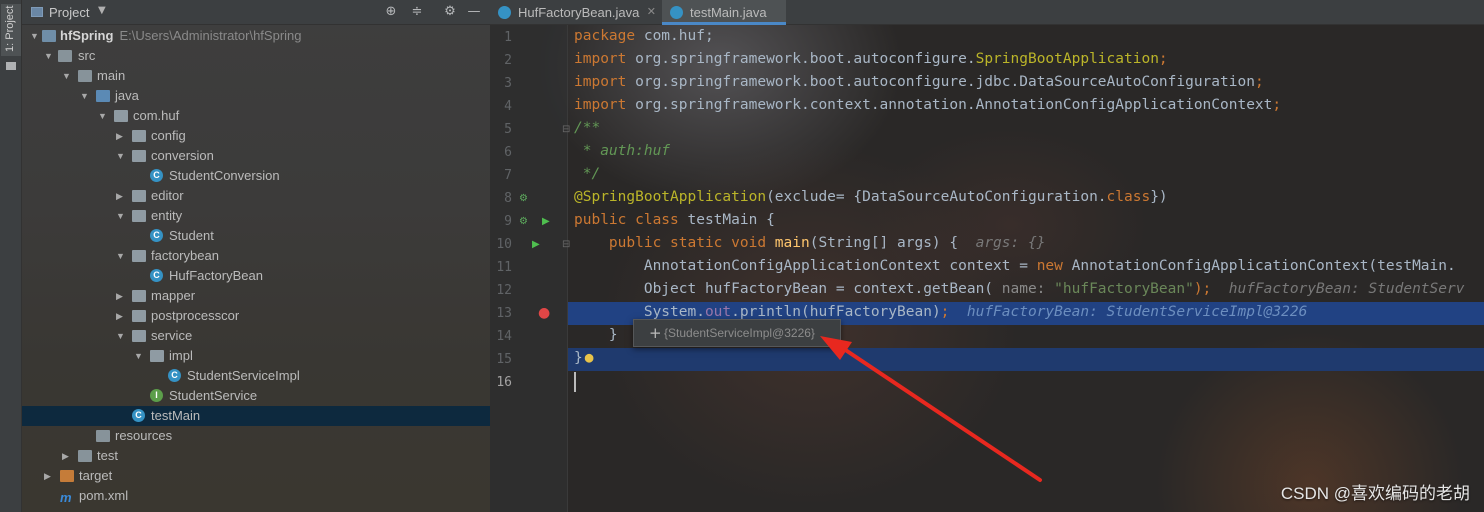 The width and height of the screenshot is (1484, 512). I want to click on intention-bulb-icon: ●, so click(589, 358).